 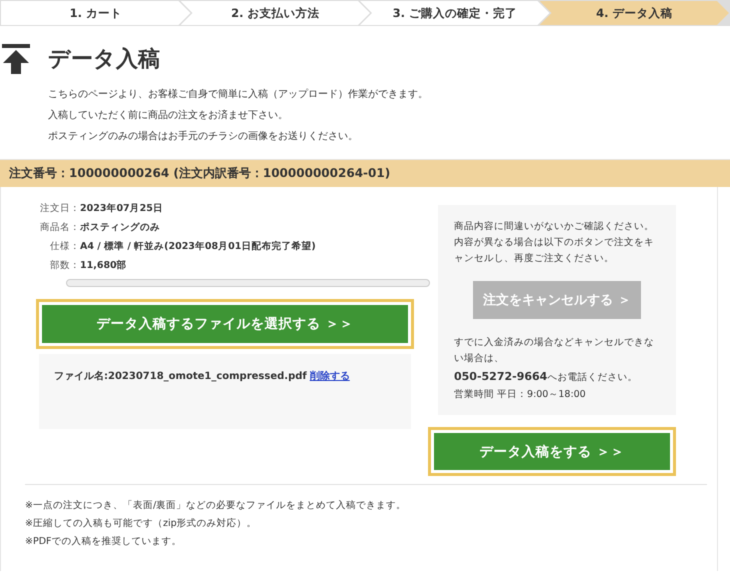 I want to click on detail-value: ポスティングのみ, so click(x=120, y=227).